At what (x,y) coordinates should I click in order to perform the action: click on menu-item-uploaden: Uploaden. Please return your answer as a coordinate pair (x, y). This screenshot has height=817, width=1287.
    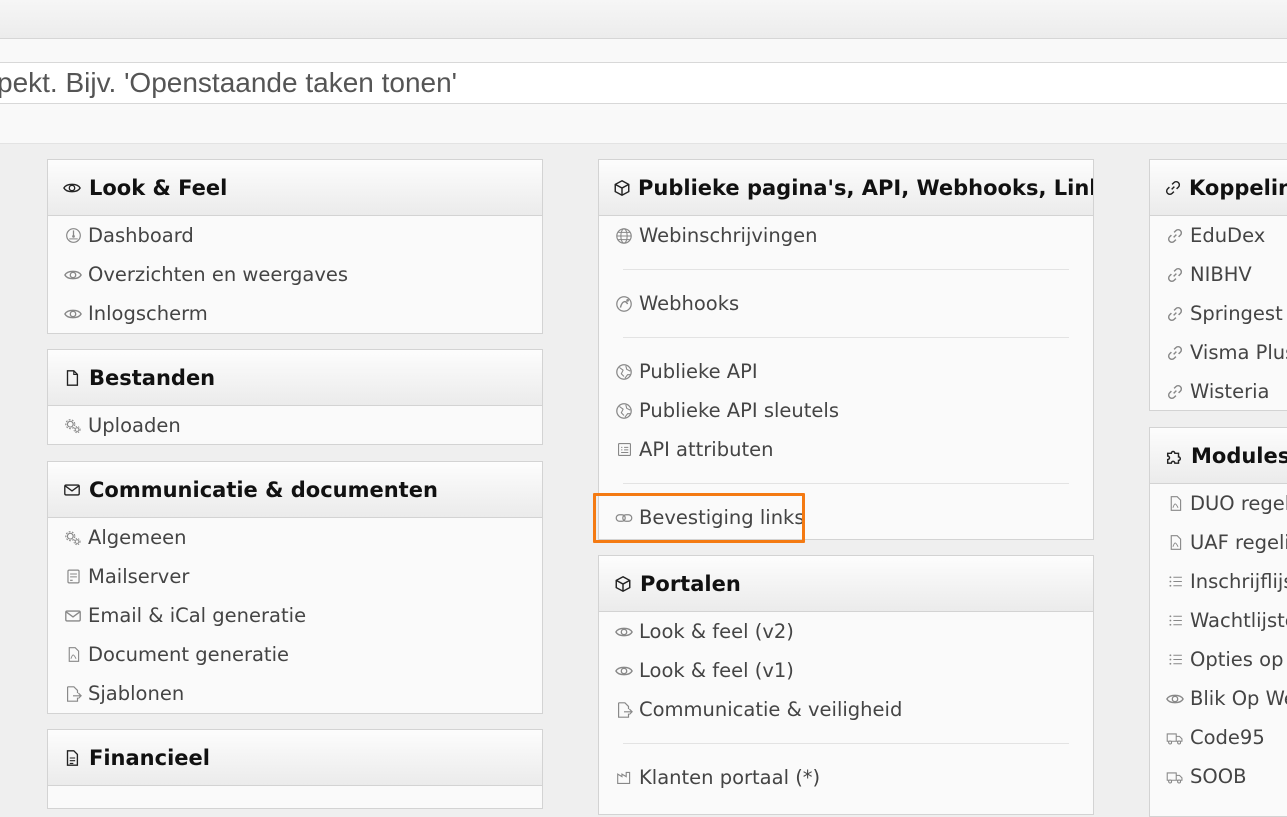
    Looking at the image, I should click on (295, 425).